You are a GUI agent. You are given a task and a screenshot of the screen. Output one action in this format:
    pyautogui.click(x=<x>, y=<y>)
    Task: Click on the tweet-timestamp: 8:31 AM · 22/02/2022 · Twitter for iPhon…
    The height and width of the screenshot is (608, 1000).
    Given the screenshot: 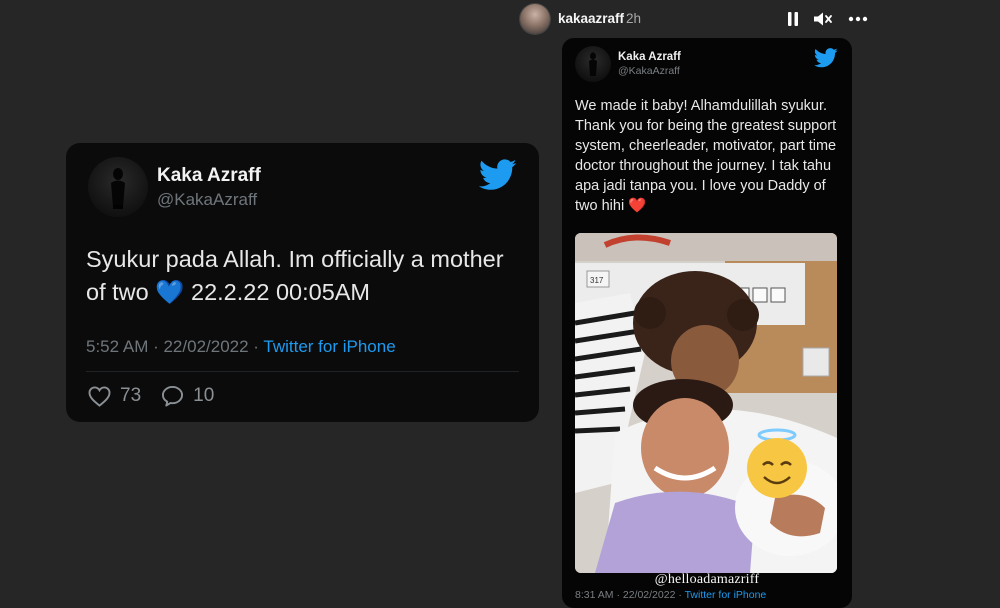 What is the action you would take?
    pyautogui.click(x=670, y=595)
    